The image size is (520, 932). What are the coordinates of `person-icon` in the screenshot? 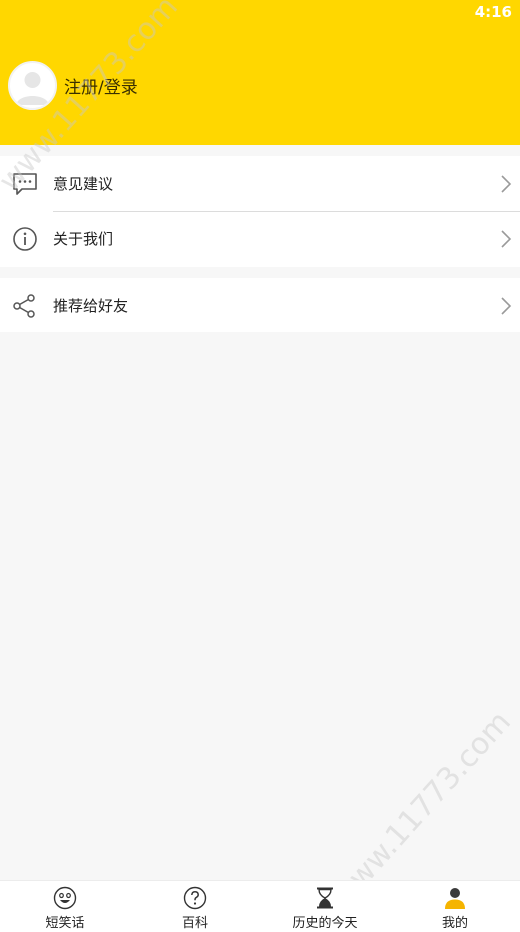 It's located at (455, 898).